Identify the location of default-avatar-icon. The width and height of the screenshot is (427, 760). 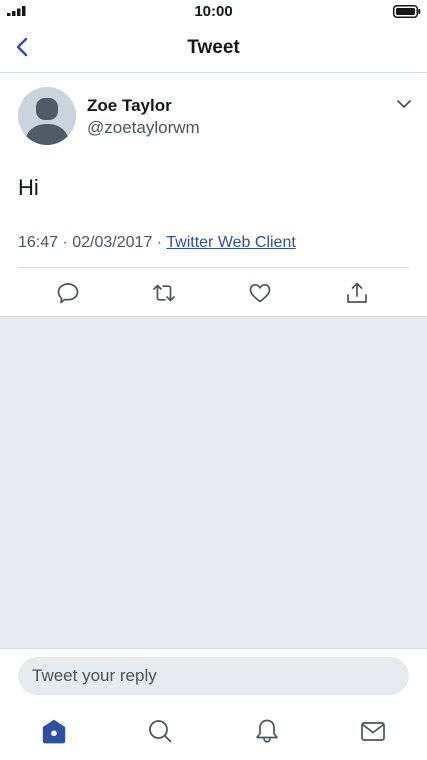
(47, 116).